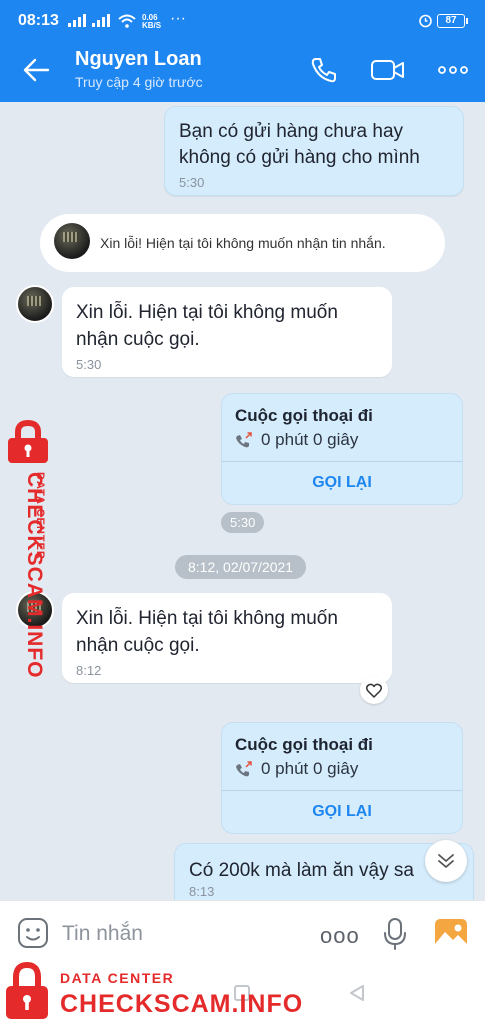 This screenshot has height=1024, width=485. What do you see at coordinates (102, 934) in the screenshot?
I see `message-input: Tin nhắn` at bounding box center [102, 934].